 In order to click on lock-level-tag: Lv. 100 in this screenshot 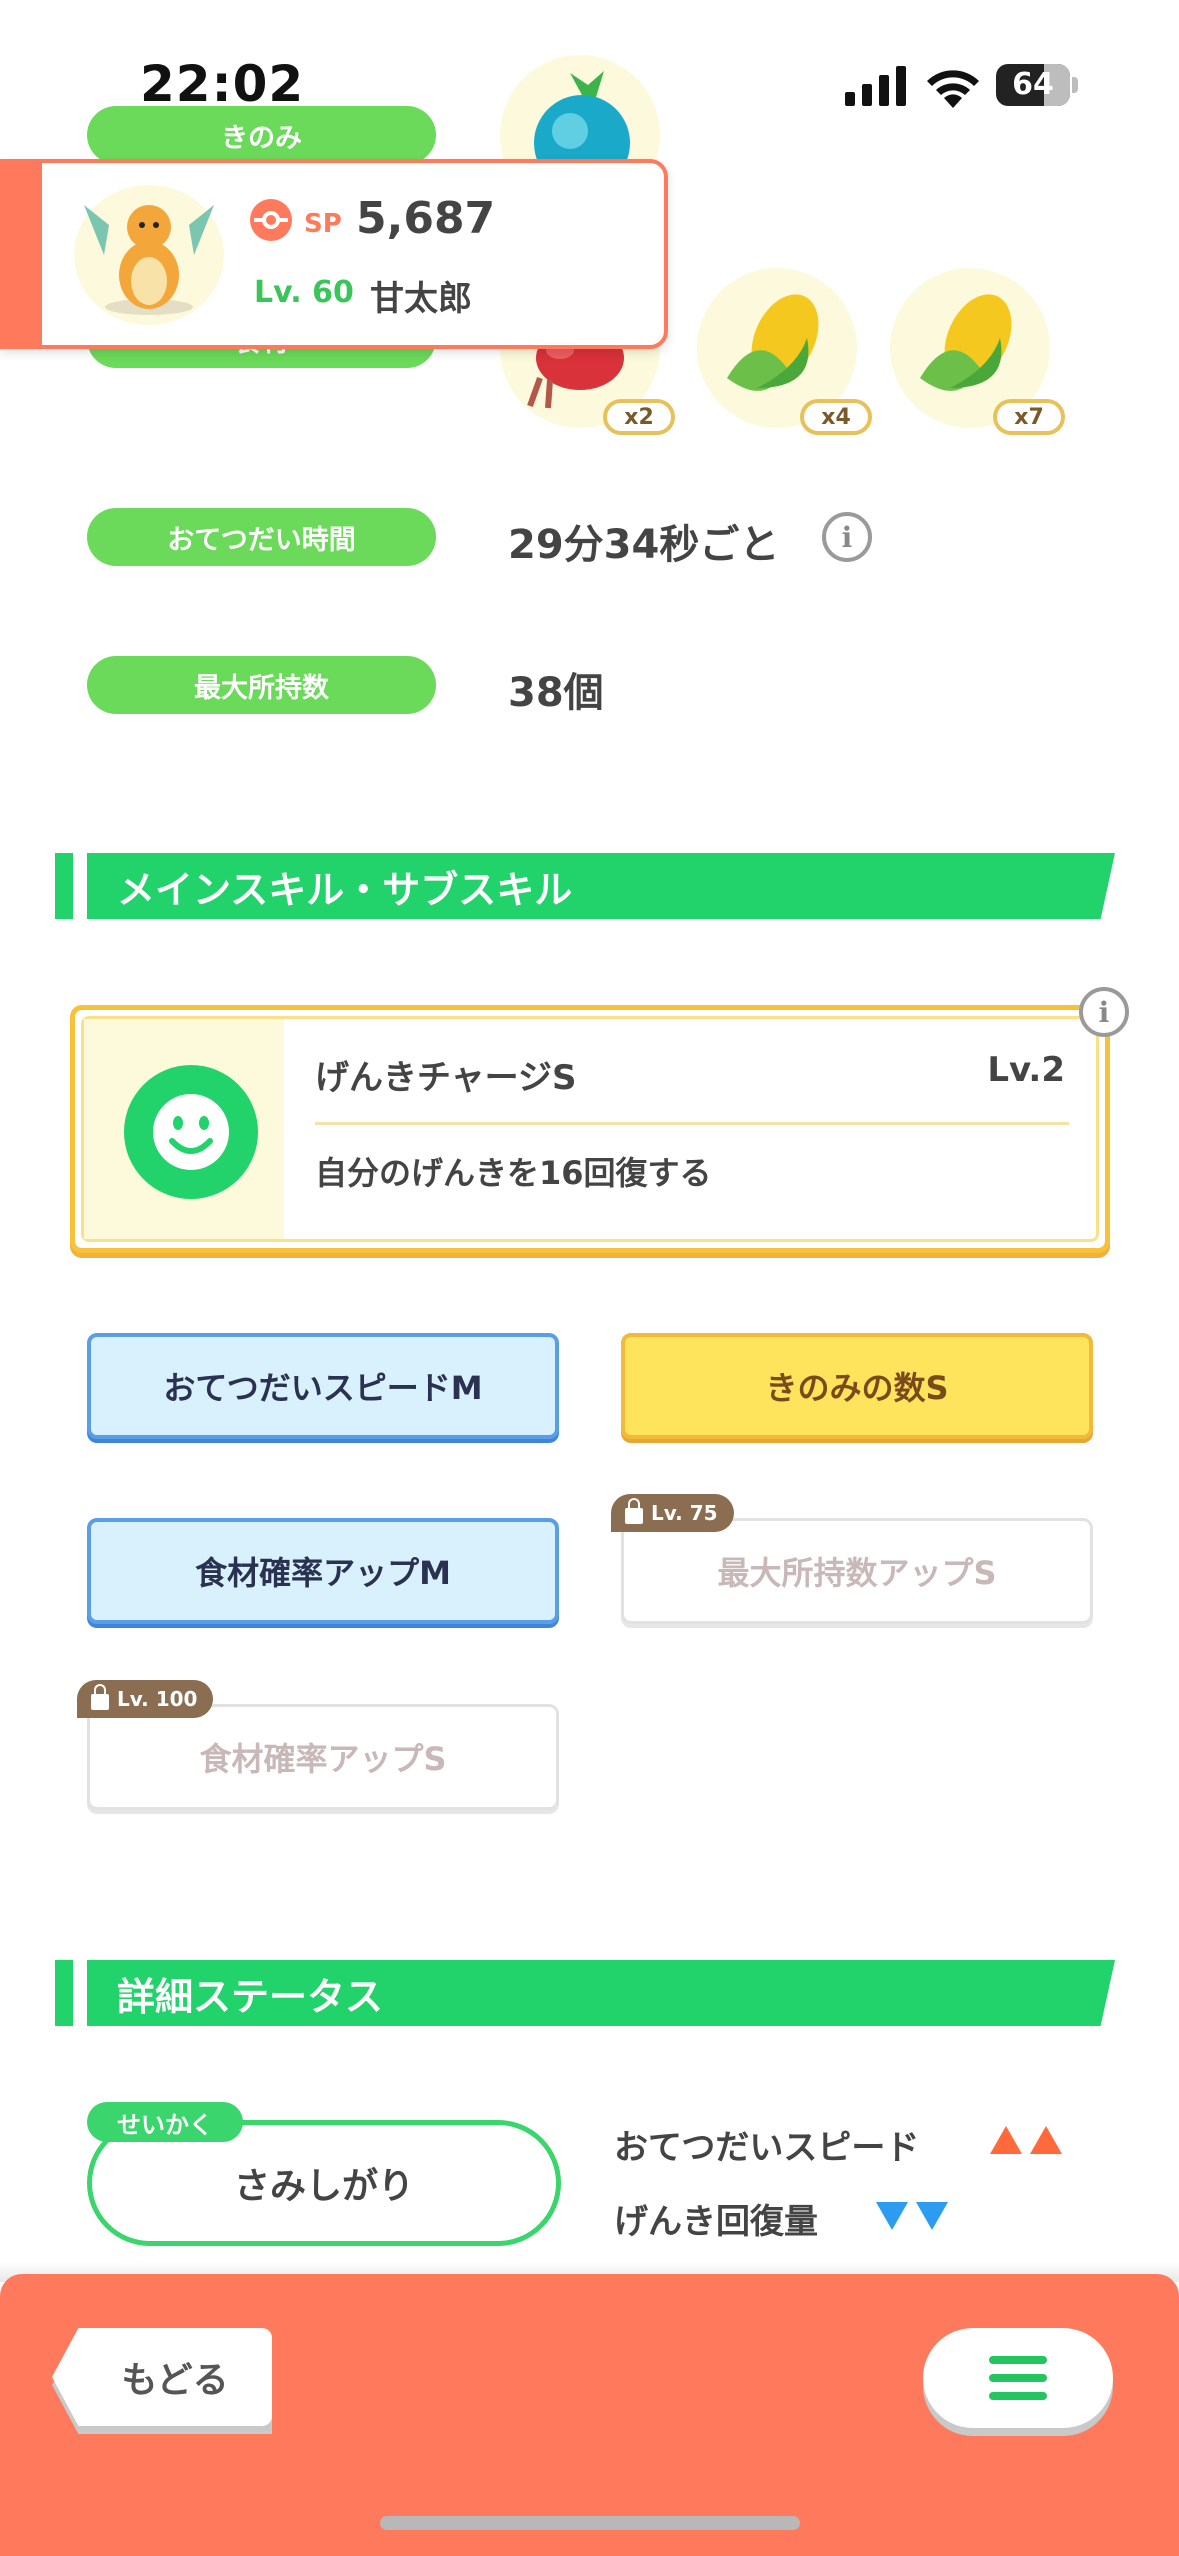, I will do `click(145, 1699)`.